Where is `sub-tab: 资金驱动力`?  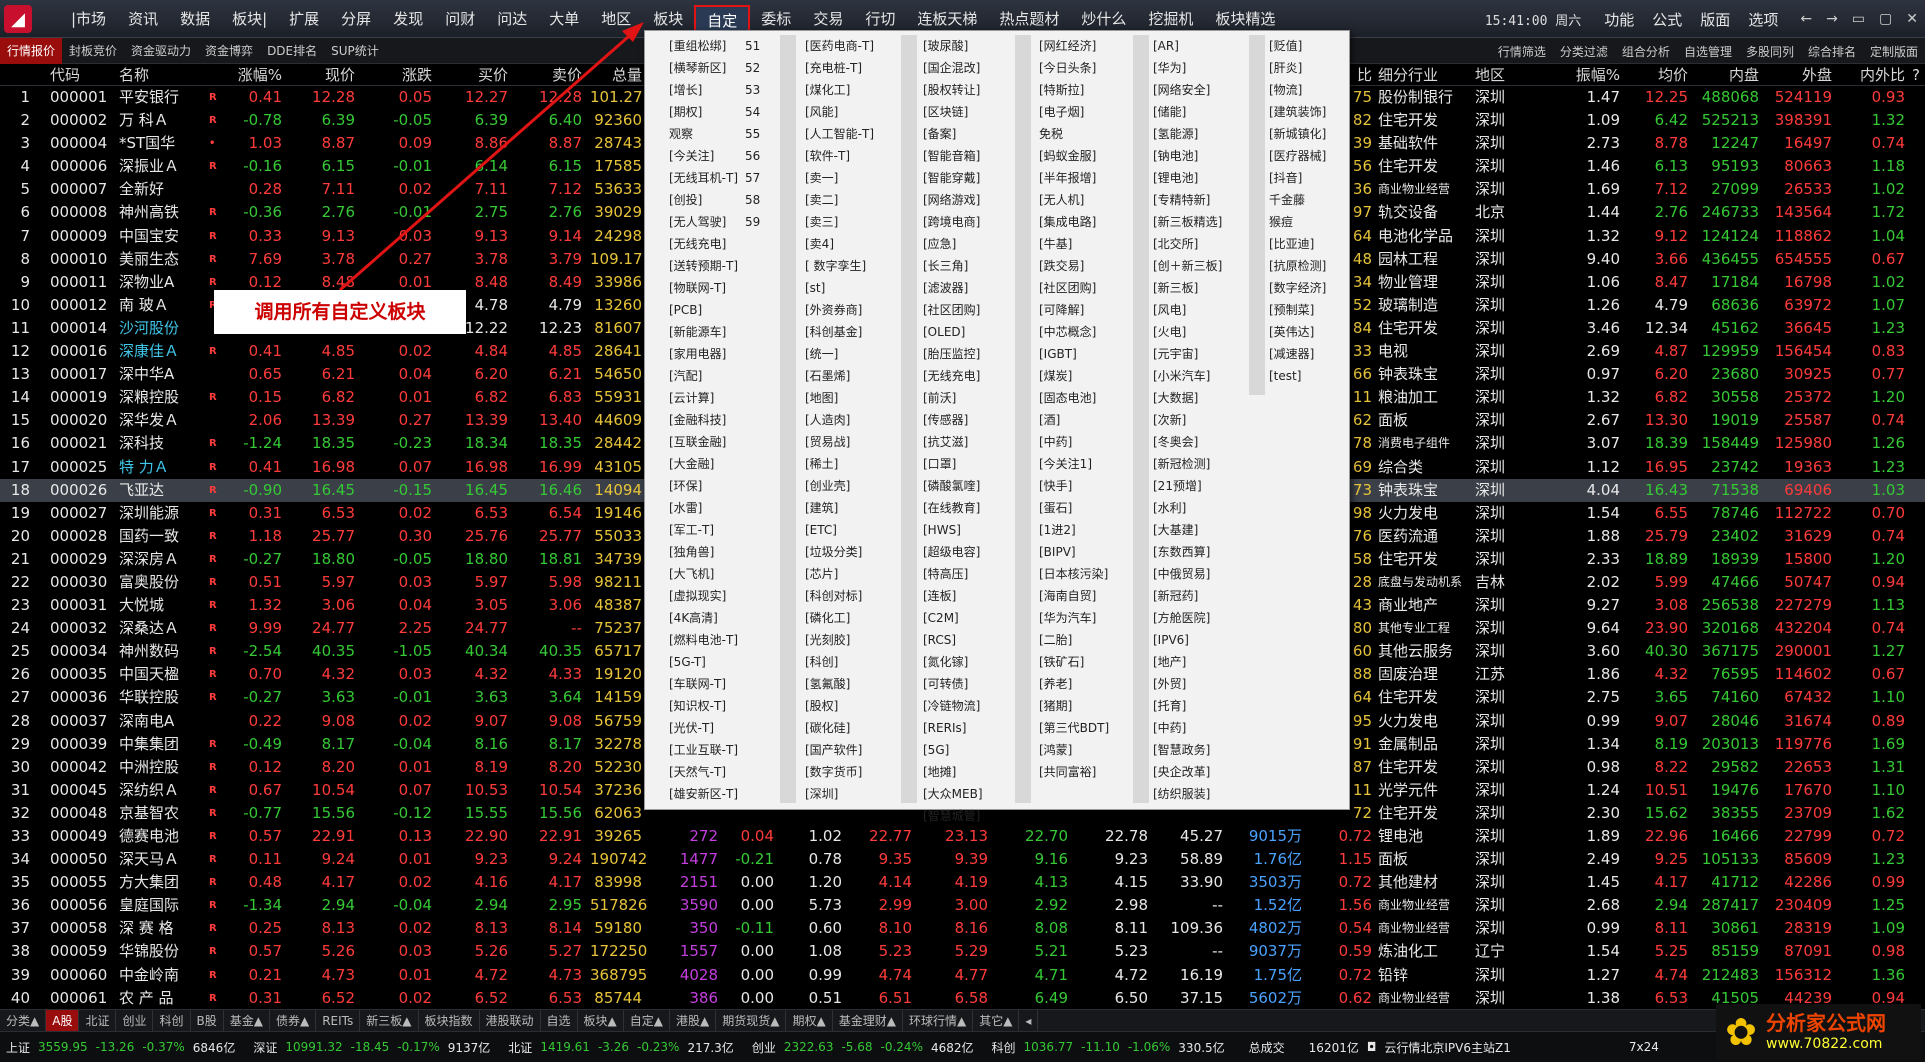 sub-tab: 资金驱动力 is located at coordinates (161, 51).